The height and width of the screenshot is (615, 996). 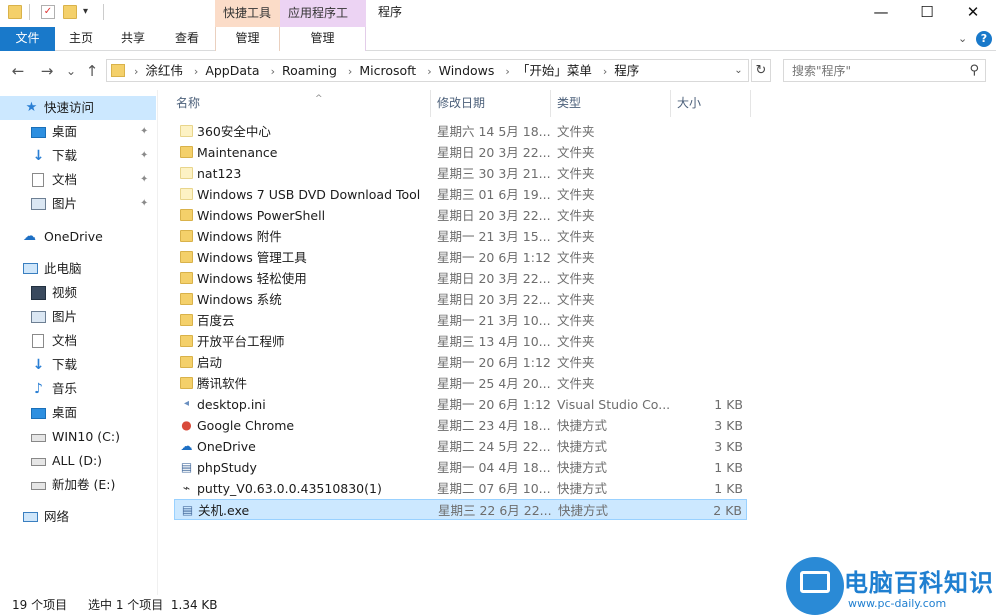 I want to click on new-folder-icon, so click(x=70, y=12).